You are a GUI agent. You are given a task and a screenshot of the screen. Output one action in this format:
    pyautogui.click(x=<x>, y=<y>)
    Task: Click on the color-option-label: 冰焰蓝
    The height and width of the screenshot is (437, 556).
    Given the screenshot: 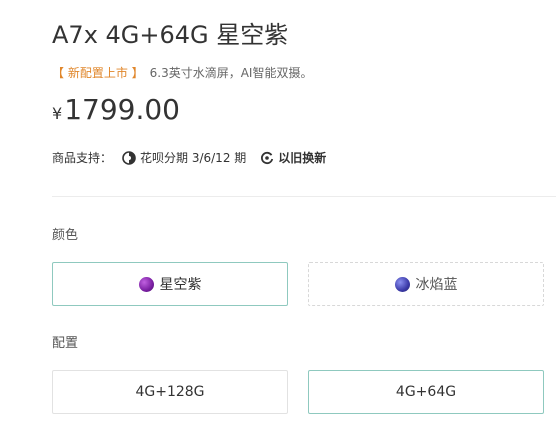 What is the action you would take?
    pyautogui.click(x=436, y=285)
    